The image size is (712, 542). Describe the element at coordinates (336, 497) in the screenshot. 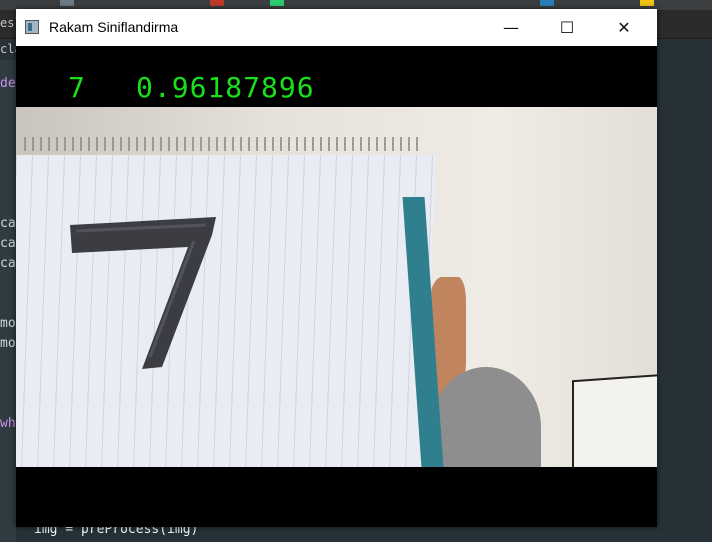

I see `window-bottom-area` at that location.